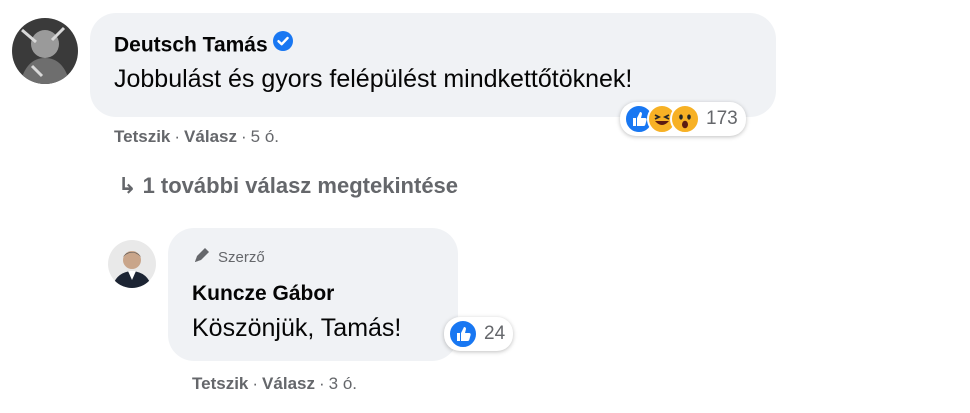  I want to click on reply-bubble: Szerző Kuncze Gábor Köszönjük, Tamás!, so click(313, 294).